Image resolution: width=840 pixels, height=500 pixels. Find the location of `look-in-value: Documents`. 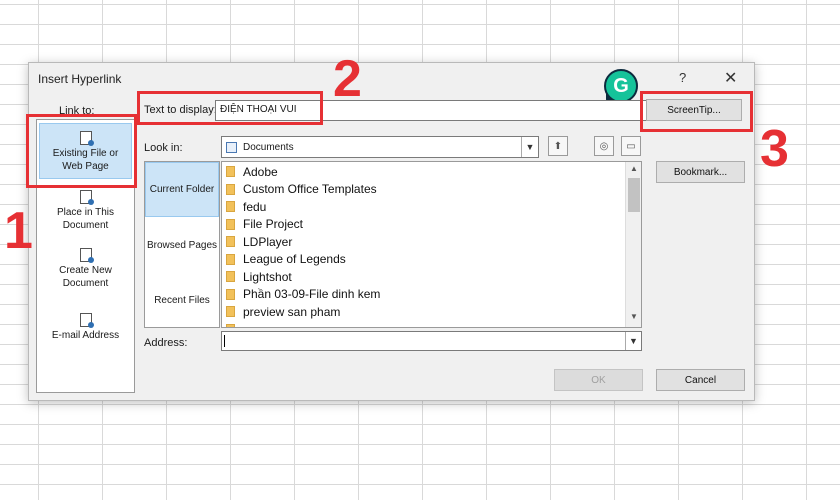

look-in-value: Documents is located at coordinates (268, 147).